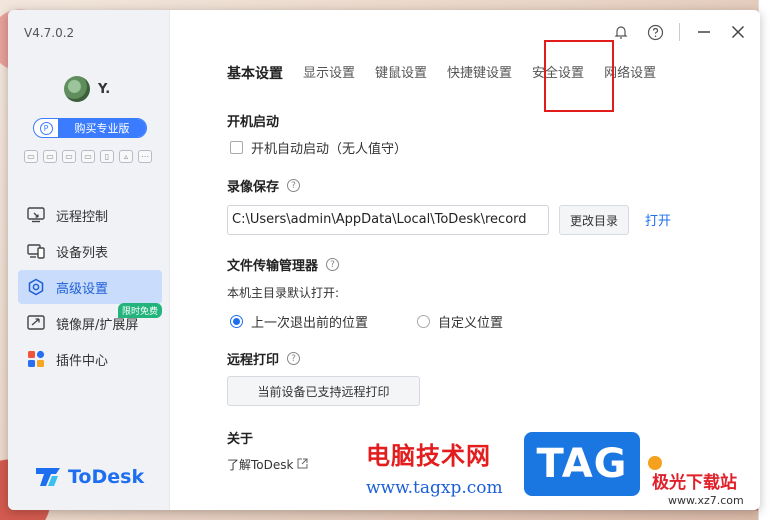 This screenshot has height=520, width=770. I want to click on learn-todesk-link: 了解ToDesk, so click(267, 464).